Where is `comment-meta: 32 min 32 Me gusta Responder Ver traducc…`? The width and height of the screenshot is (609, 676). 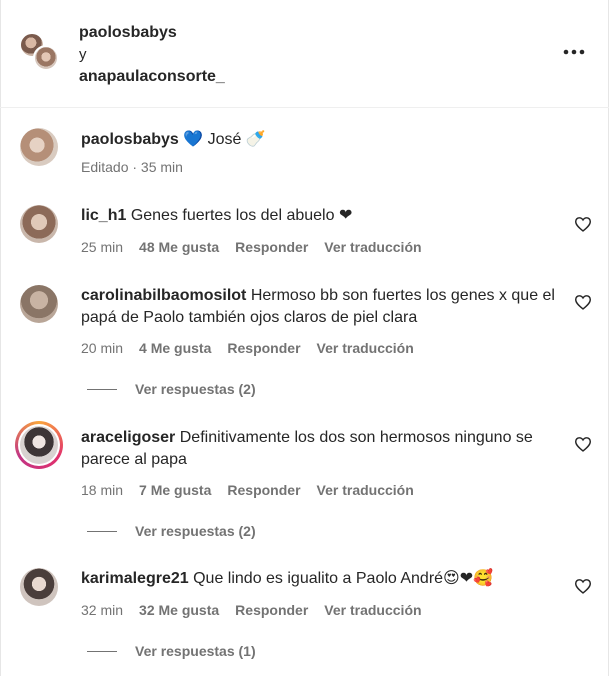 comment-meta: 32 min 32 Me gusta Responder Ver traducc… is located at coordinates (259, 610).